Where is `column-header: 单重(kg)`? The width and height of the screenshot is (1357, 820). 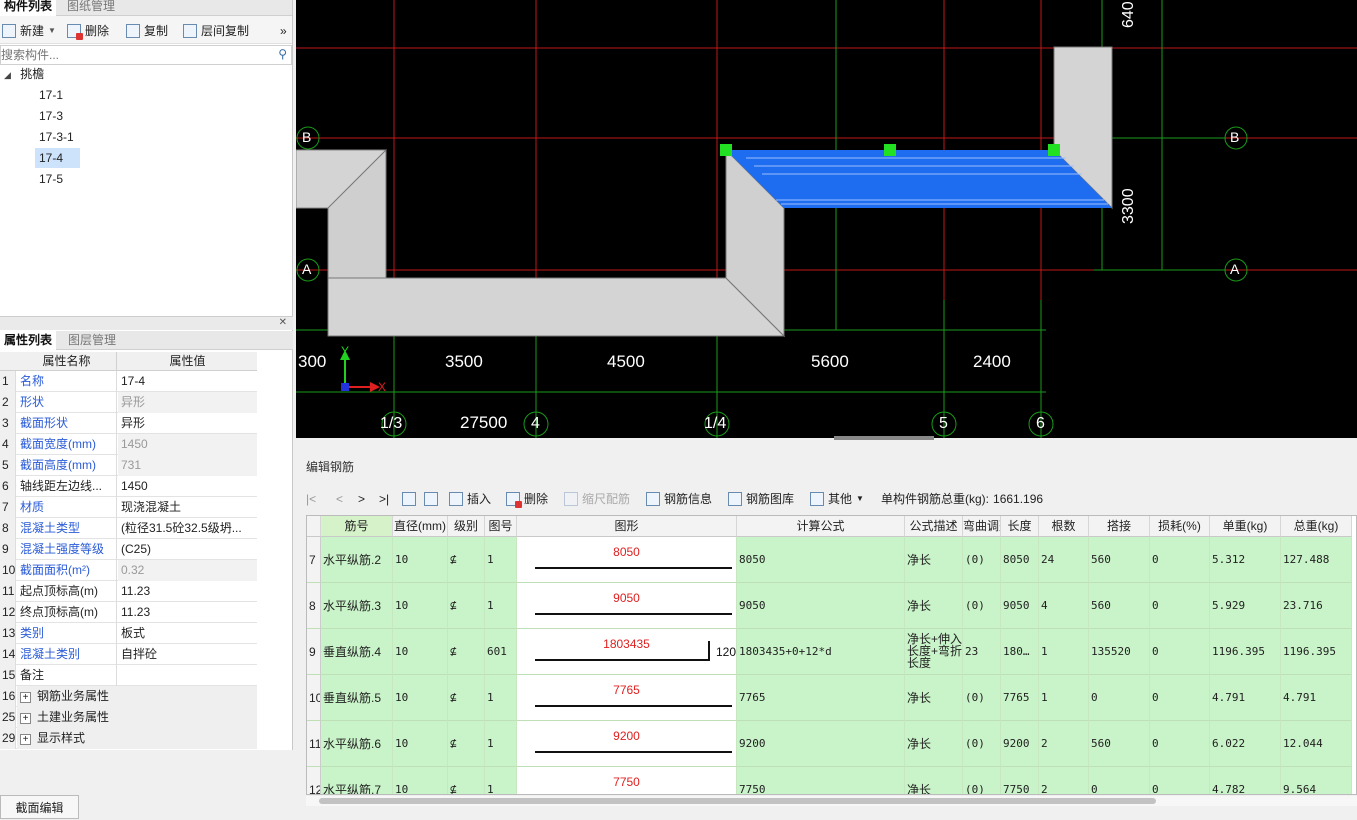
column-header: 单重(kg) is located at coordinates (1245, 526).